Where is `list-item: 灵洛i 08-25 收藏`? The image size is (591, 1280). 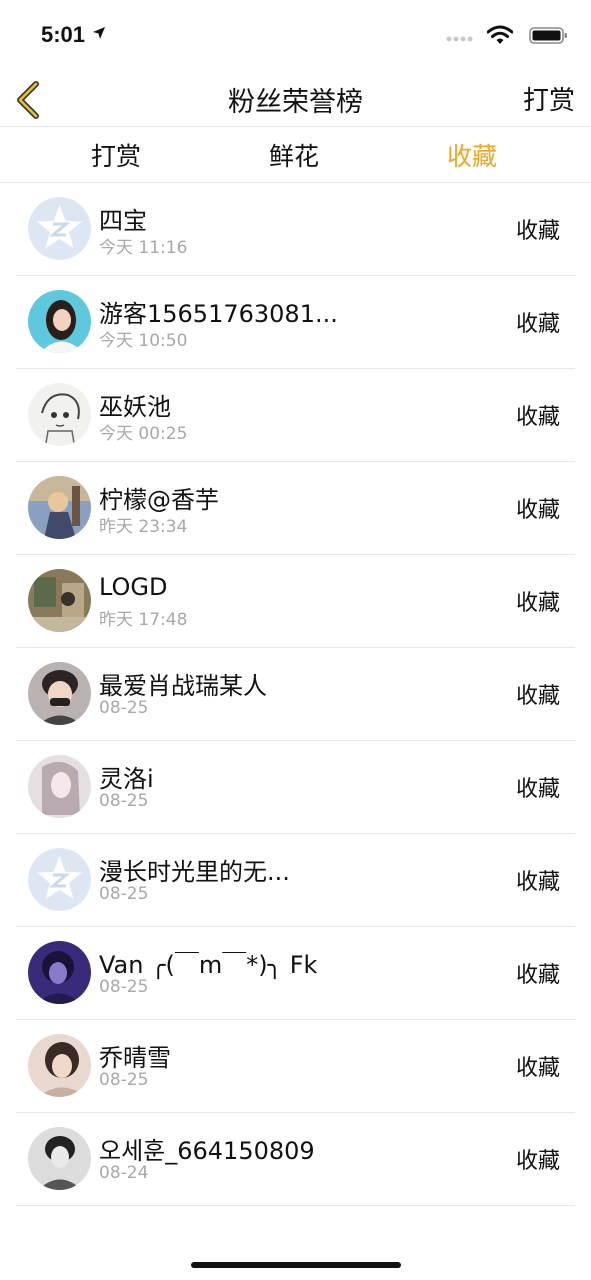 list-item: 灵洛i 08-25 收藏 is located at coordinates (295, 787).